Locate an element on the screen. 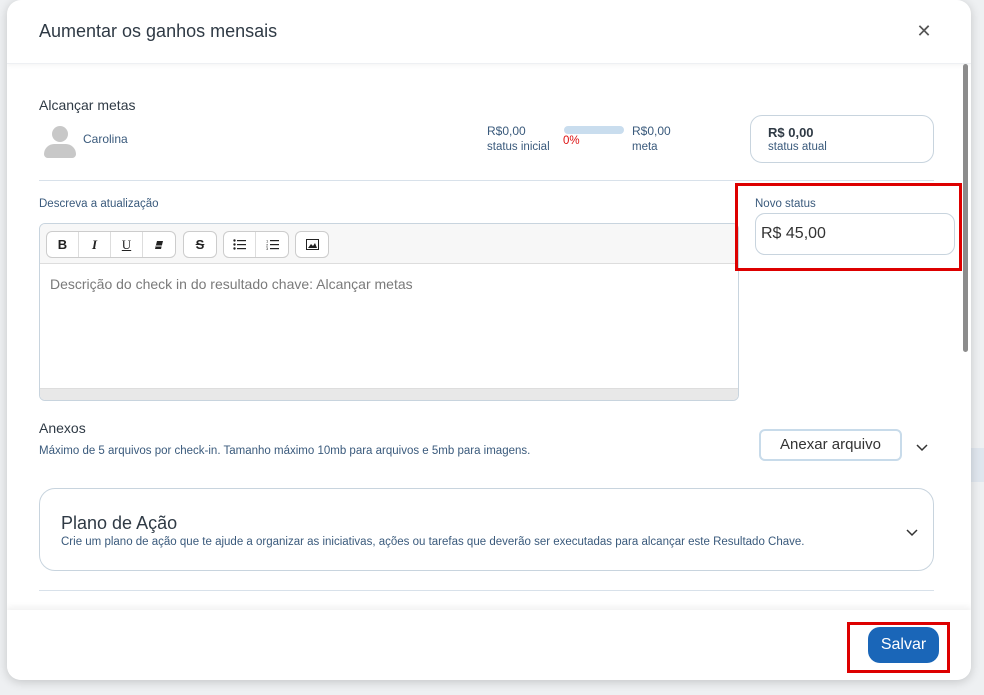  bold-button: B is located at coordinates (63, 244).